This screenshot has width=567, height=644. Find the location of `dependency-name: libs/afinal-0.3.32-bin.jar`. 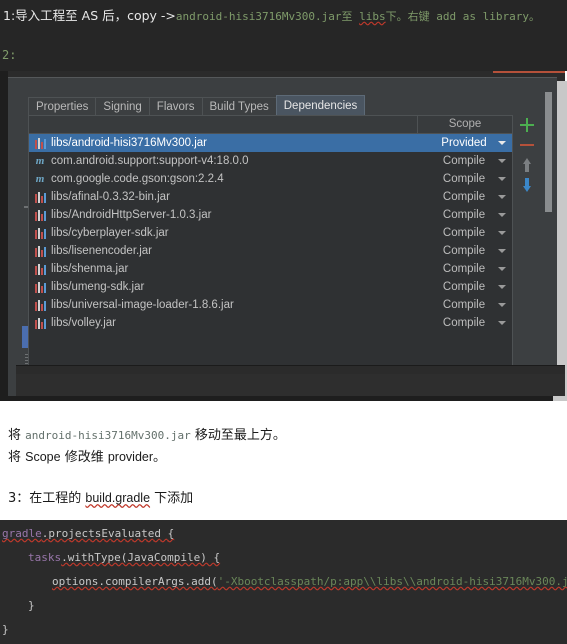

dependency-name: libs/afinal-0.3.32-bin.jar is located at coordinates (110, 197).